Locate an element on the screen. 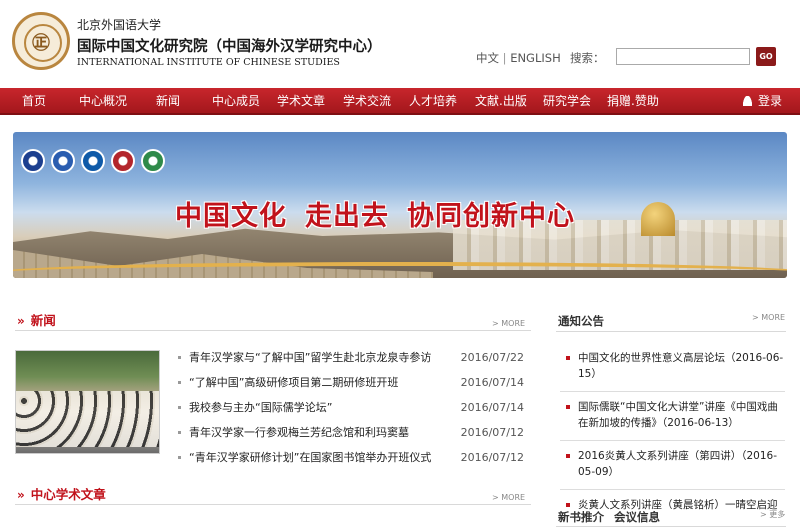 The width and height of the screenshot is (800, 530). news-item-title: 青年汉学家与“了解中国”留学生赴北京龙泉寺参访 is located at coordinates (310, 357).